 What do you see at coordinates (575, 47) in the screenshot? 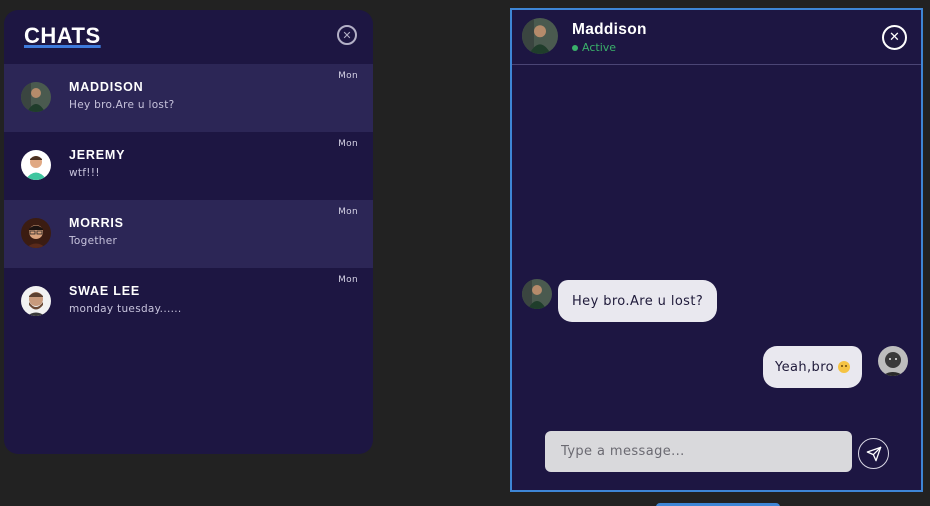
I see `online-dot-icon` at bounding box center [575, 47].